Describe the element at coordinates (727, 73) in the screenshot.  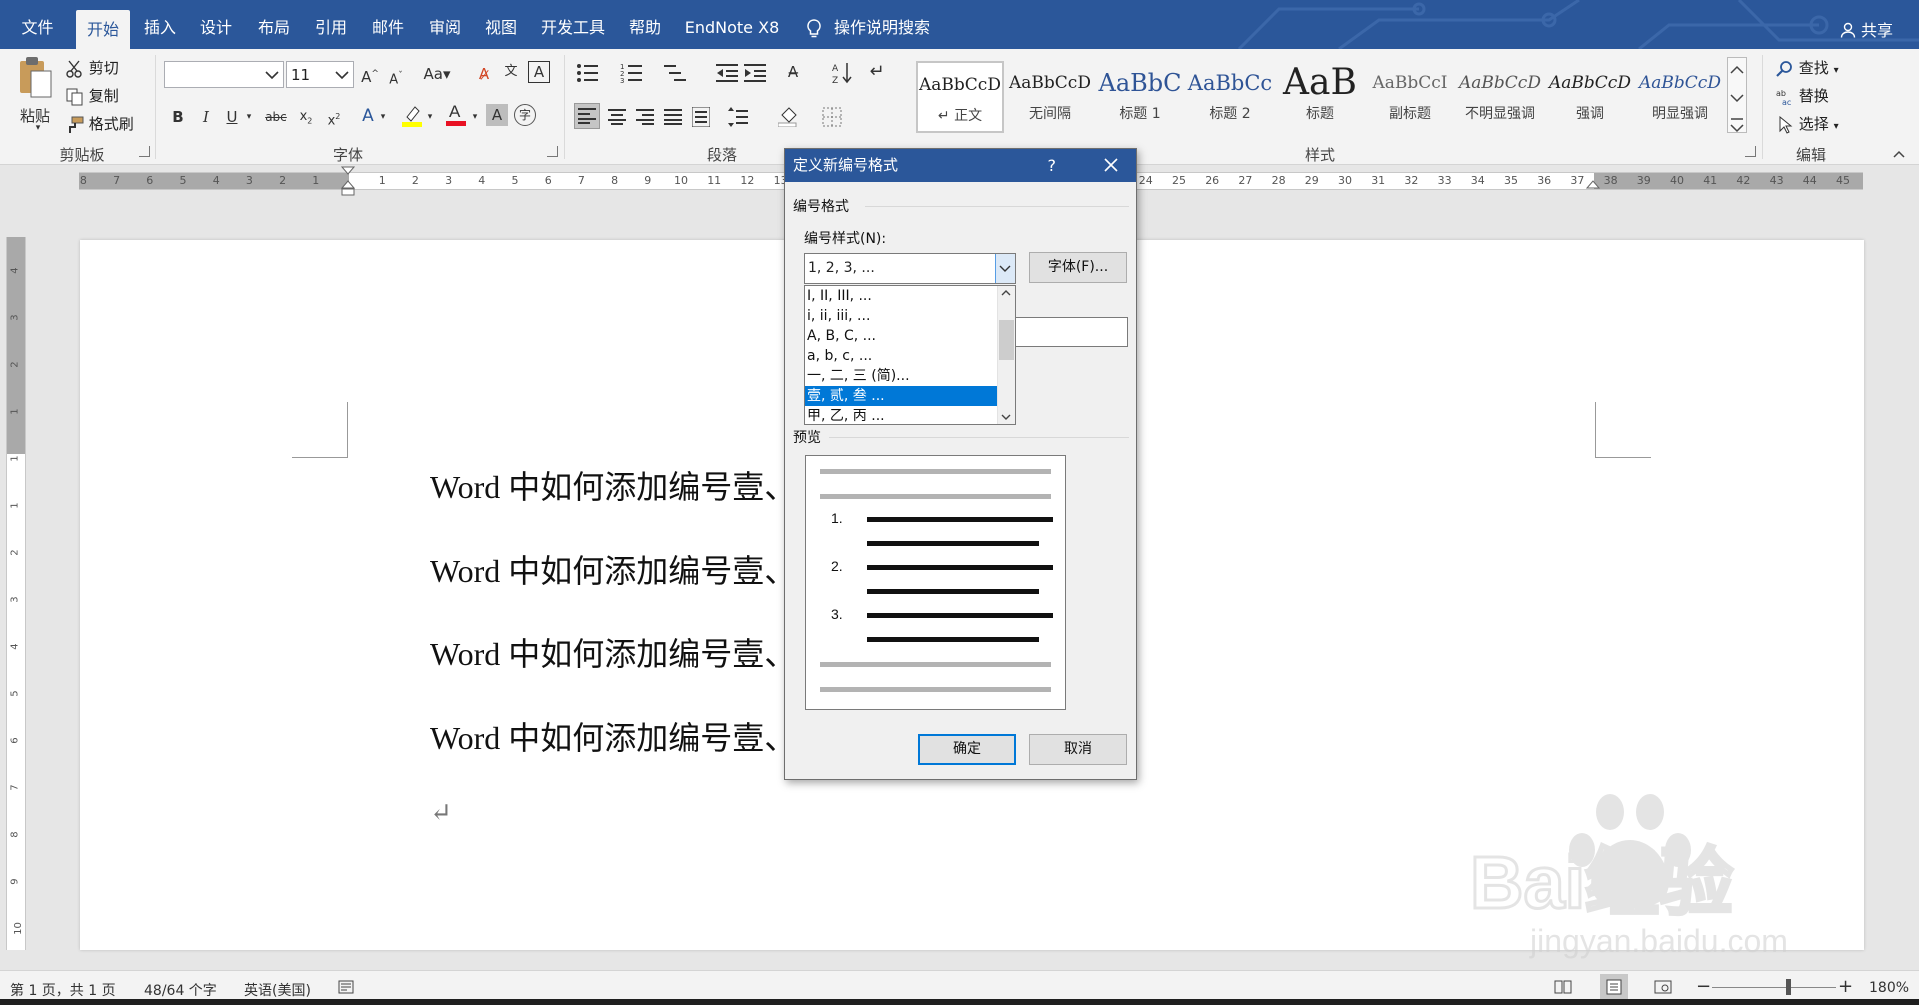
I see `decrease-indent-icon` at that location.